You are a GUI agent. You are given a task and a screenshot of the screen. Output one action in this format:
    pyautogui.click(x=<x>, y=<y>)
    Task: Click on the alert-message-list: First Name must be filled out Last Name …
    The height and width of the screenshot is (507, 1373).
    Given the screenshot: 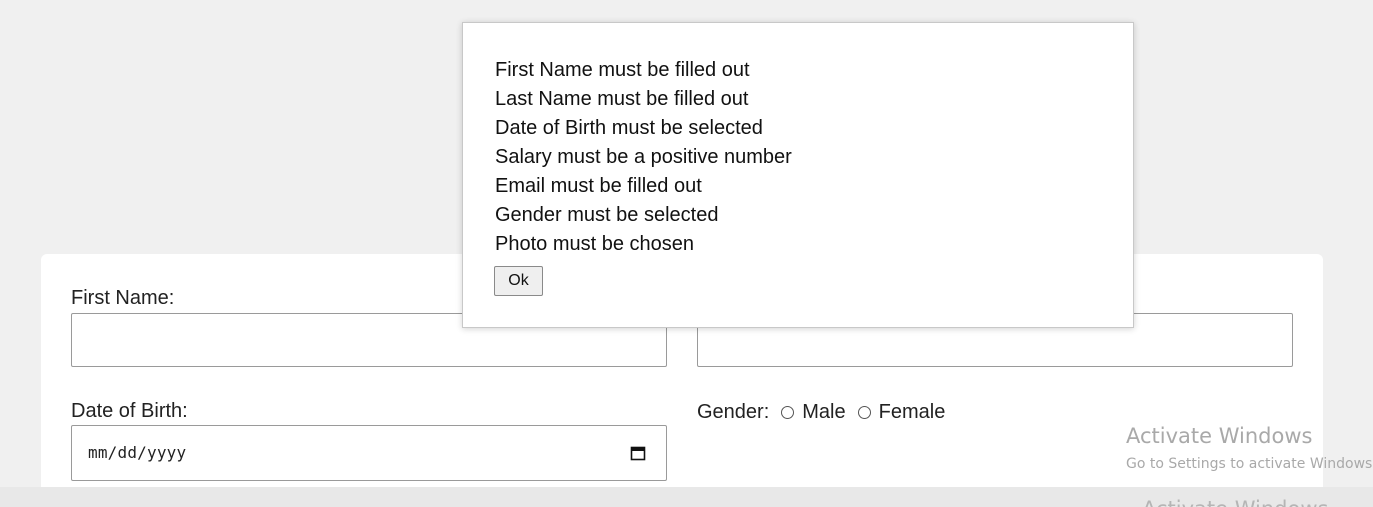 What is the action you would take?
    pyautogui.click(x=643, y=157)
    